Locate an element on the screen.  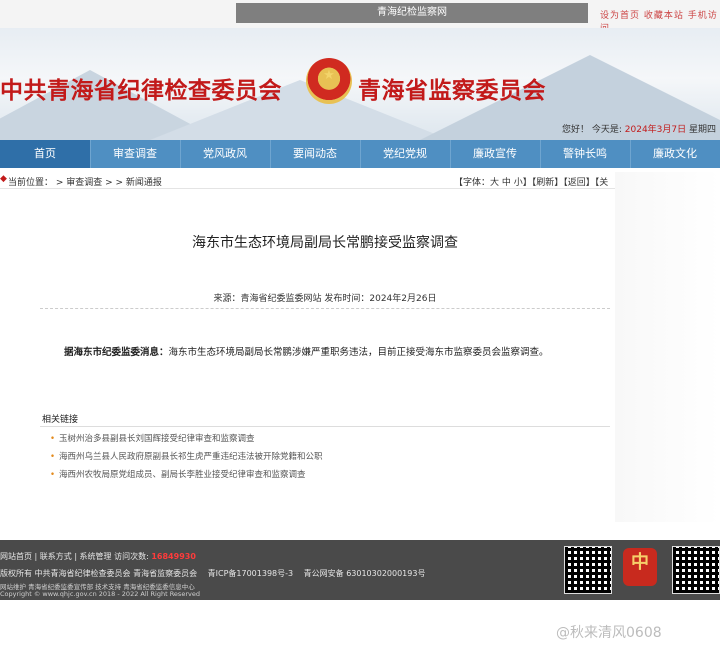
footer-links-text: 网站首页 | 联系方式 | 系统管理 访问次数: is located at coordinates (74, 556).